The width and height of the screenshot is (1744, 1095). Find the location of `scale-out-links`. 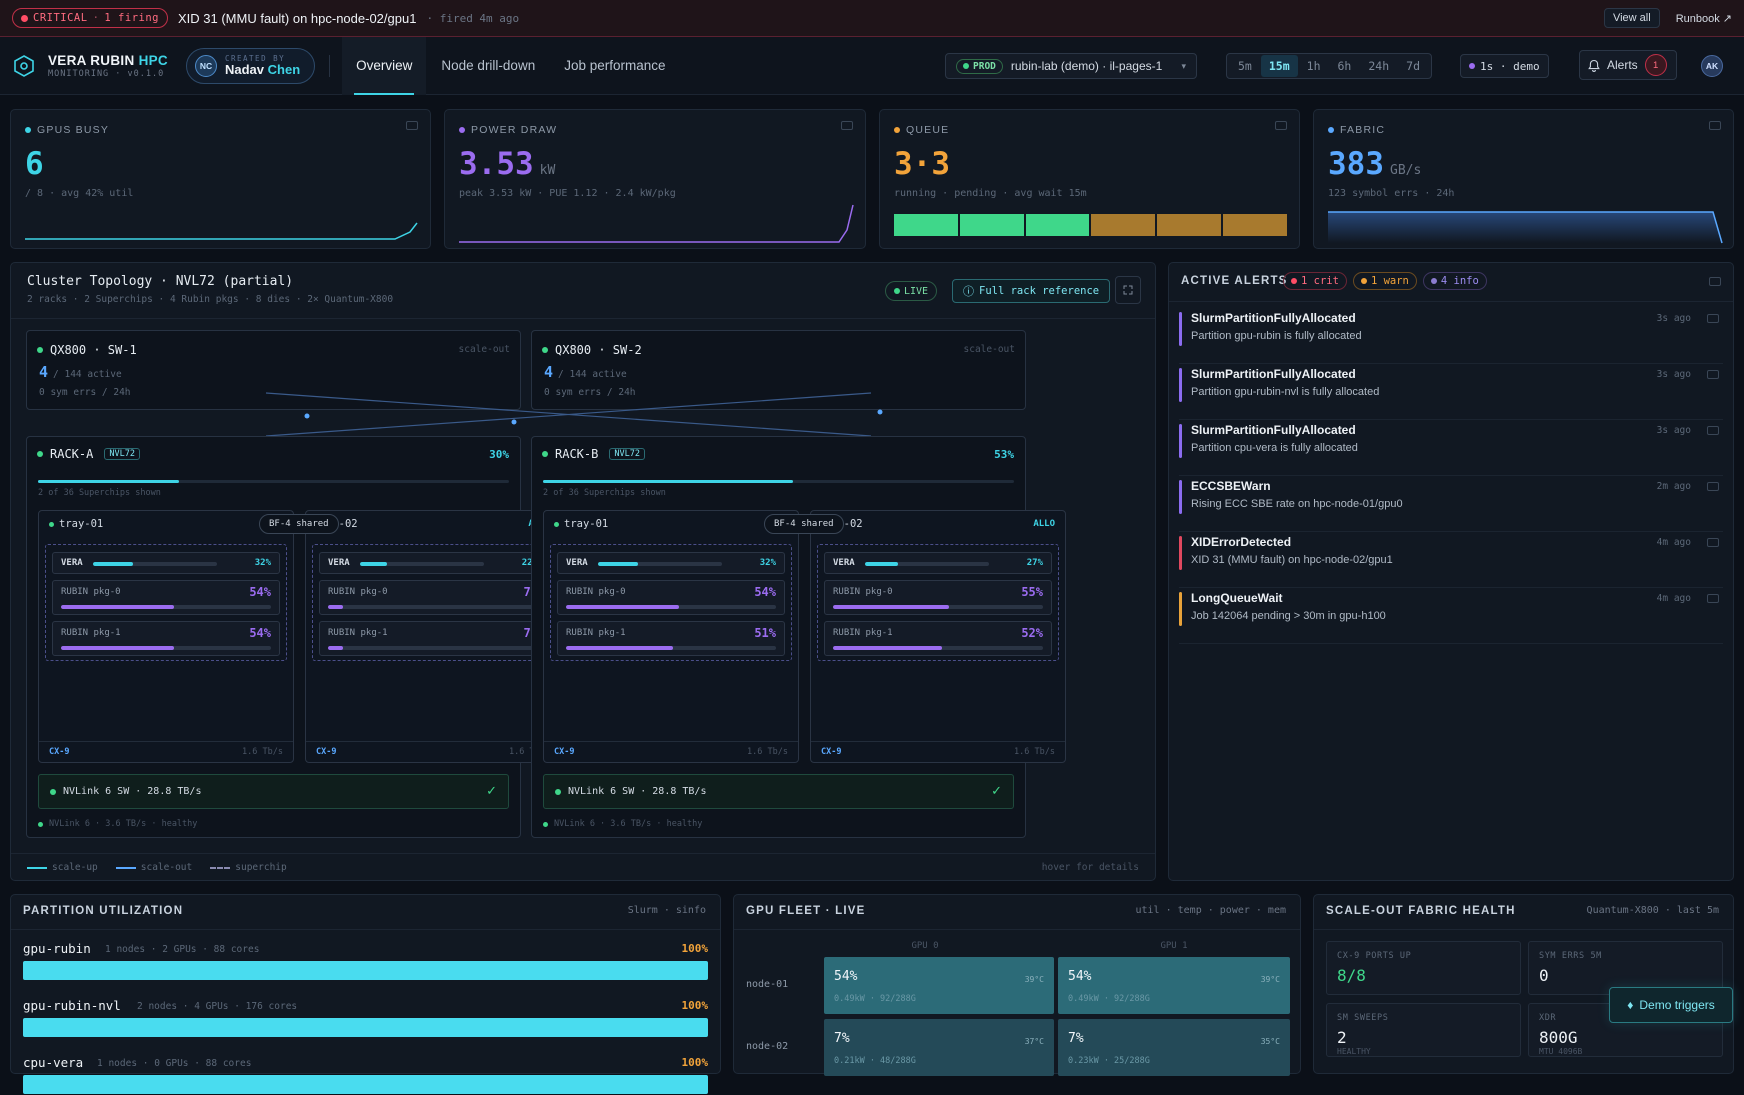

scale-out-links is located at coordinates (574, 414).